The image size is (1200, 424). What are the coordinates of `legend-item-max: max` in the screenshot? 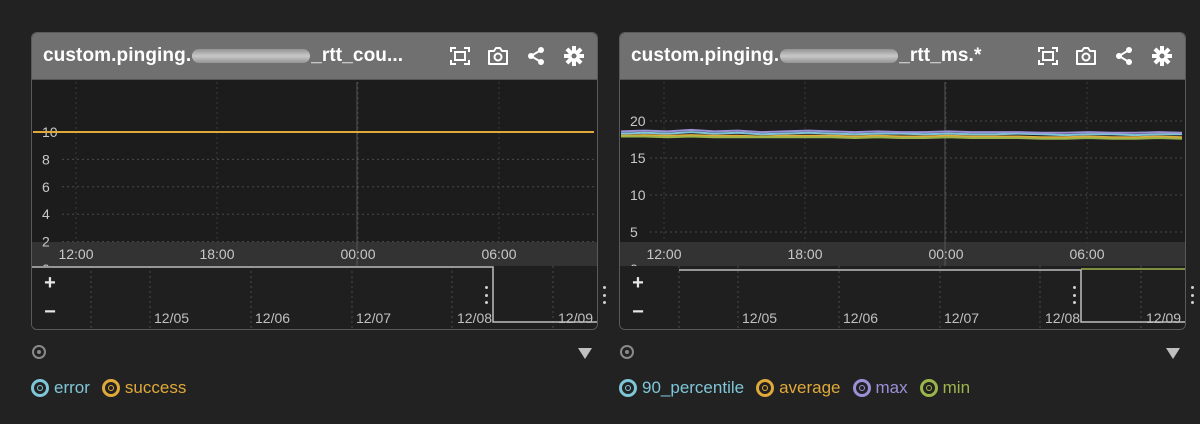 It's located at (880, 388).